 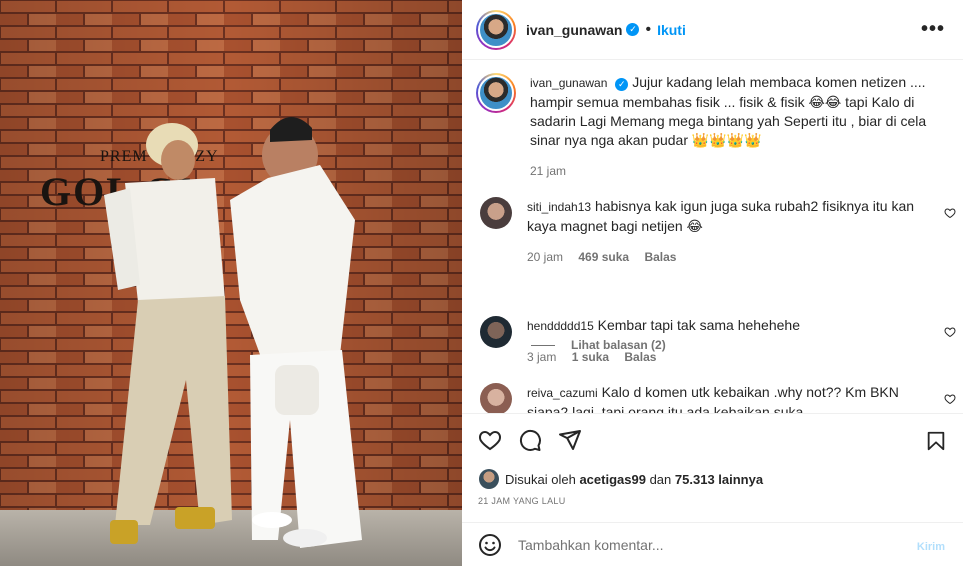 What do you see at coordinates (490, 440) in the screenshot?
I see `heart-icon` at bounding box center [490, 440].